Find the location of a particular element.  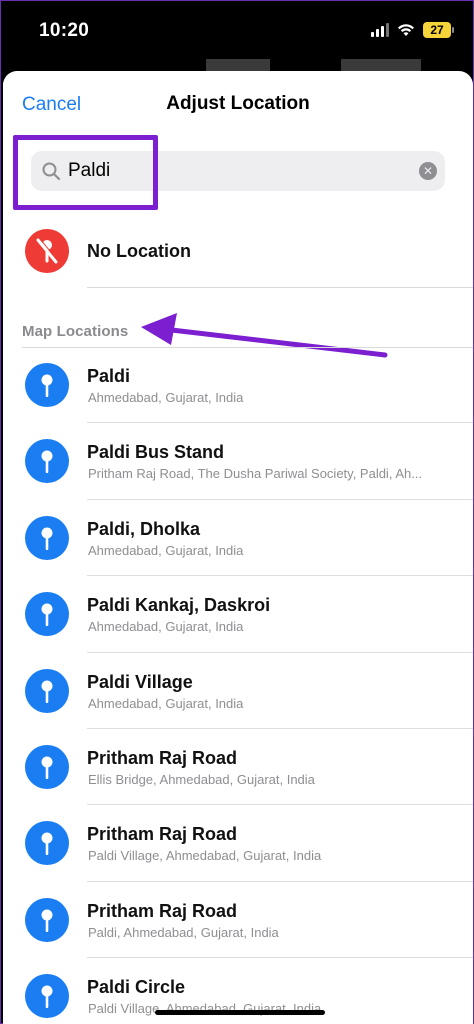

status-time: 10:20 is located at coordinates (64, 30).